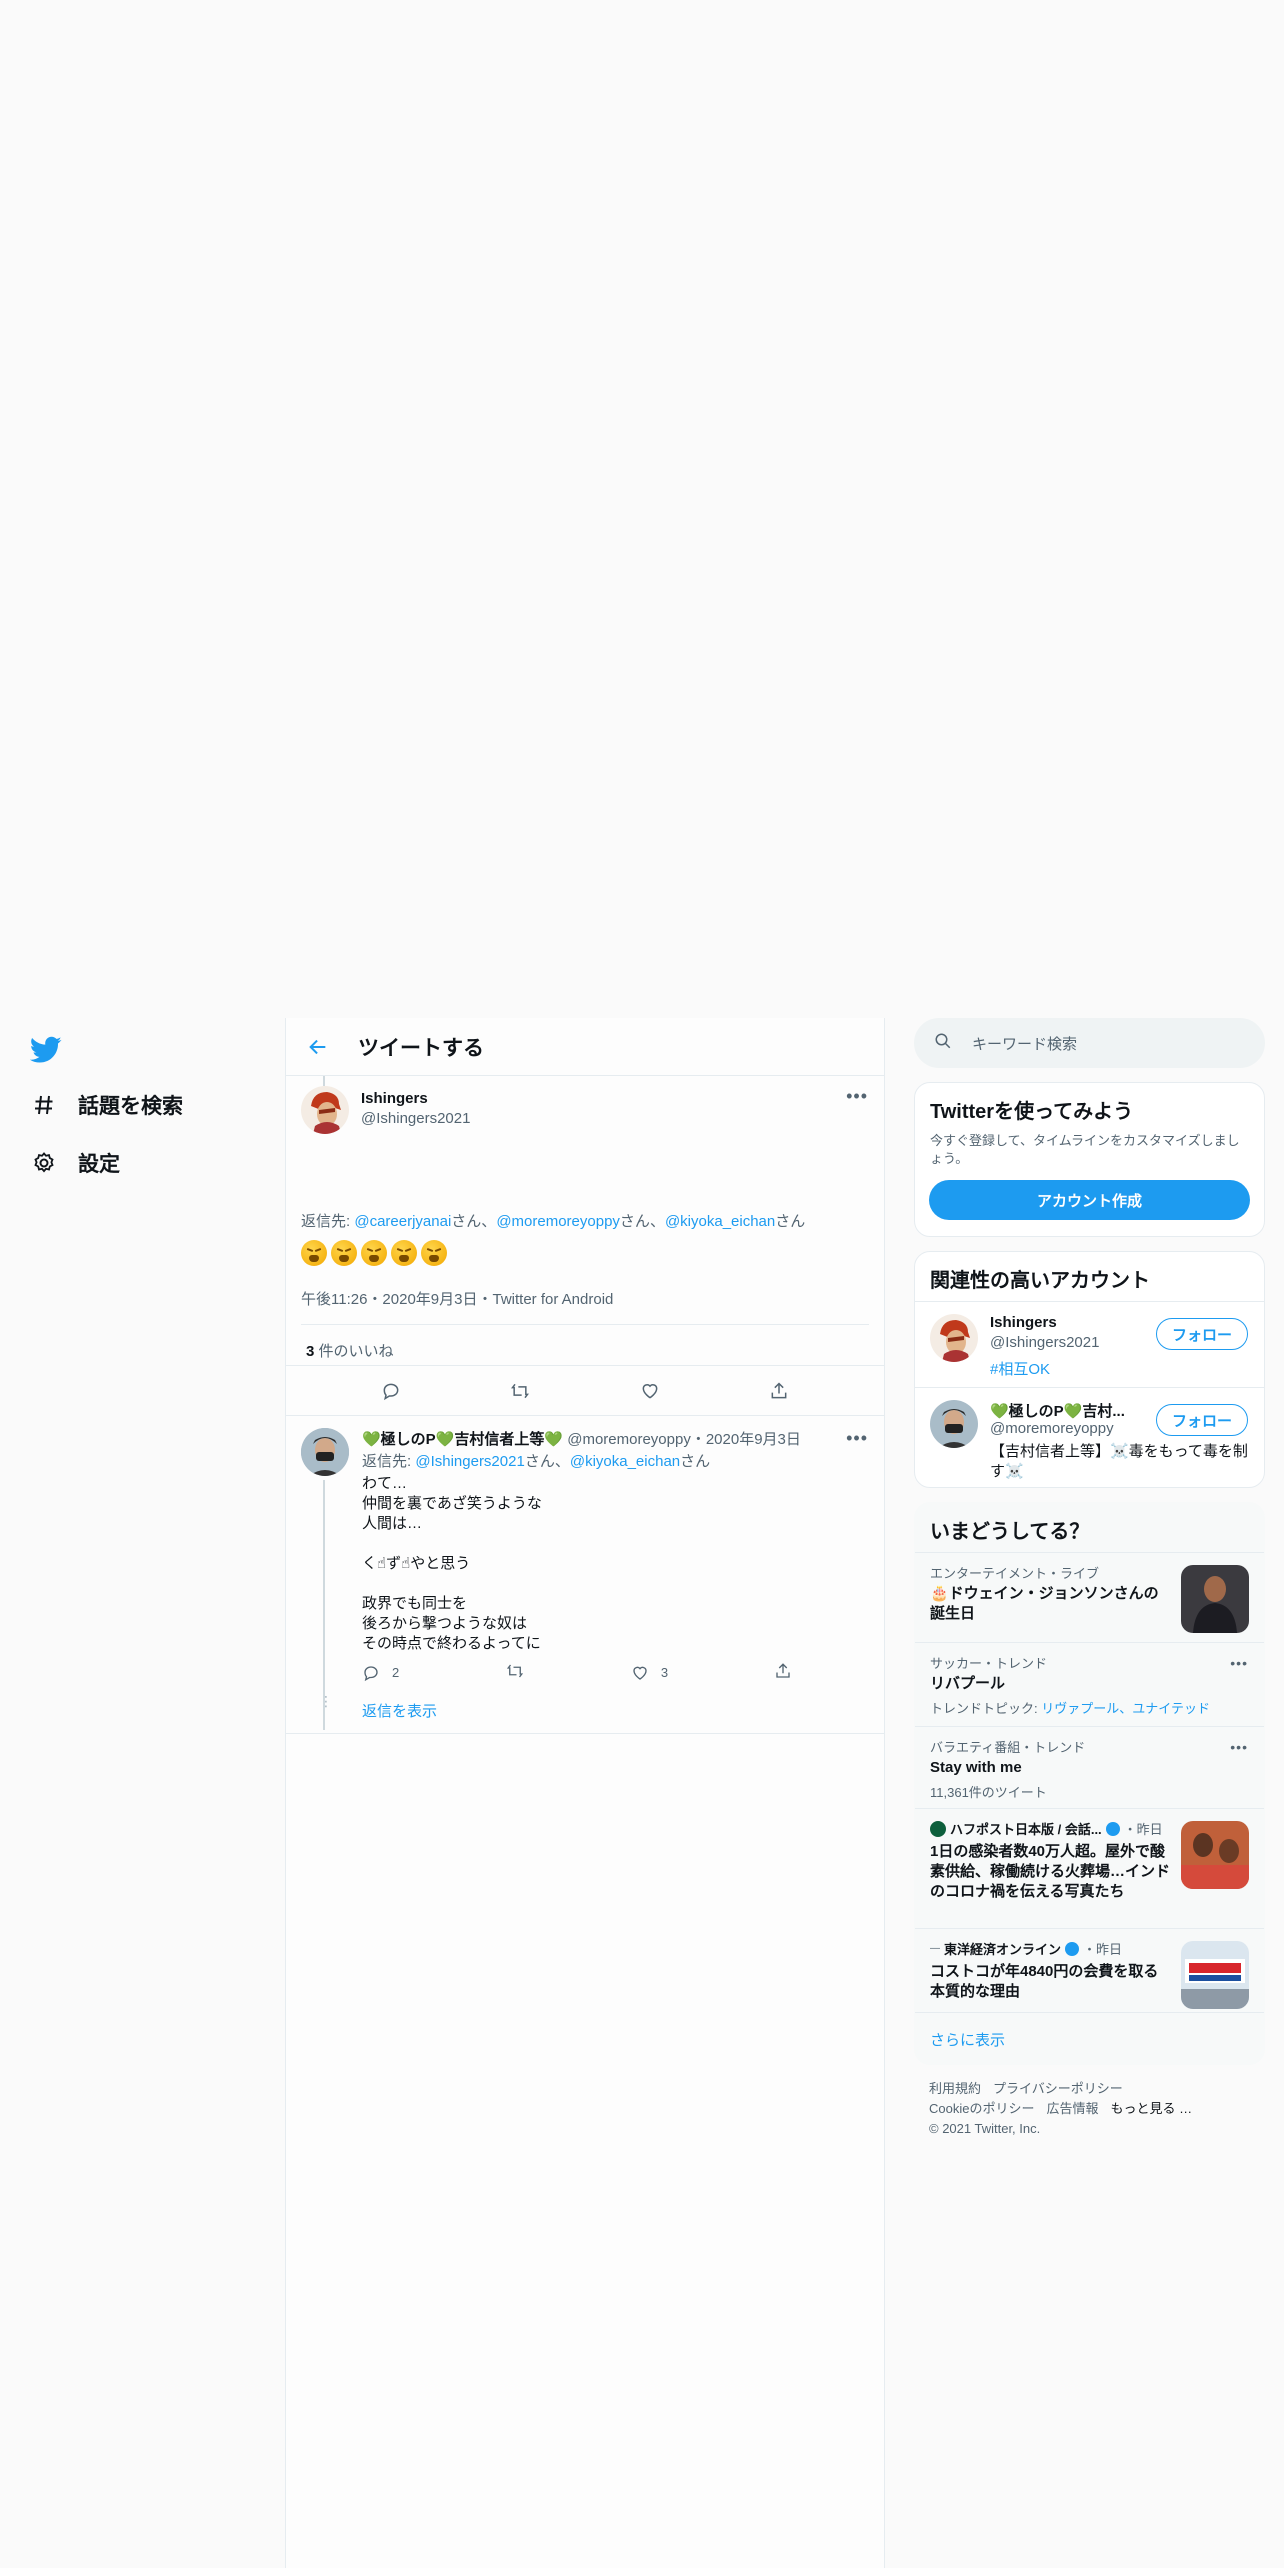  I want to click on author-name: Ishingers, so click(394, 1098).